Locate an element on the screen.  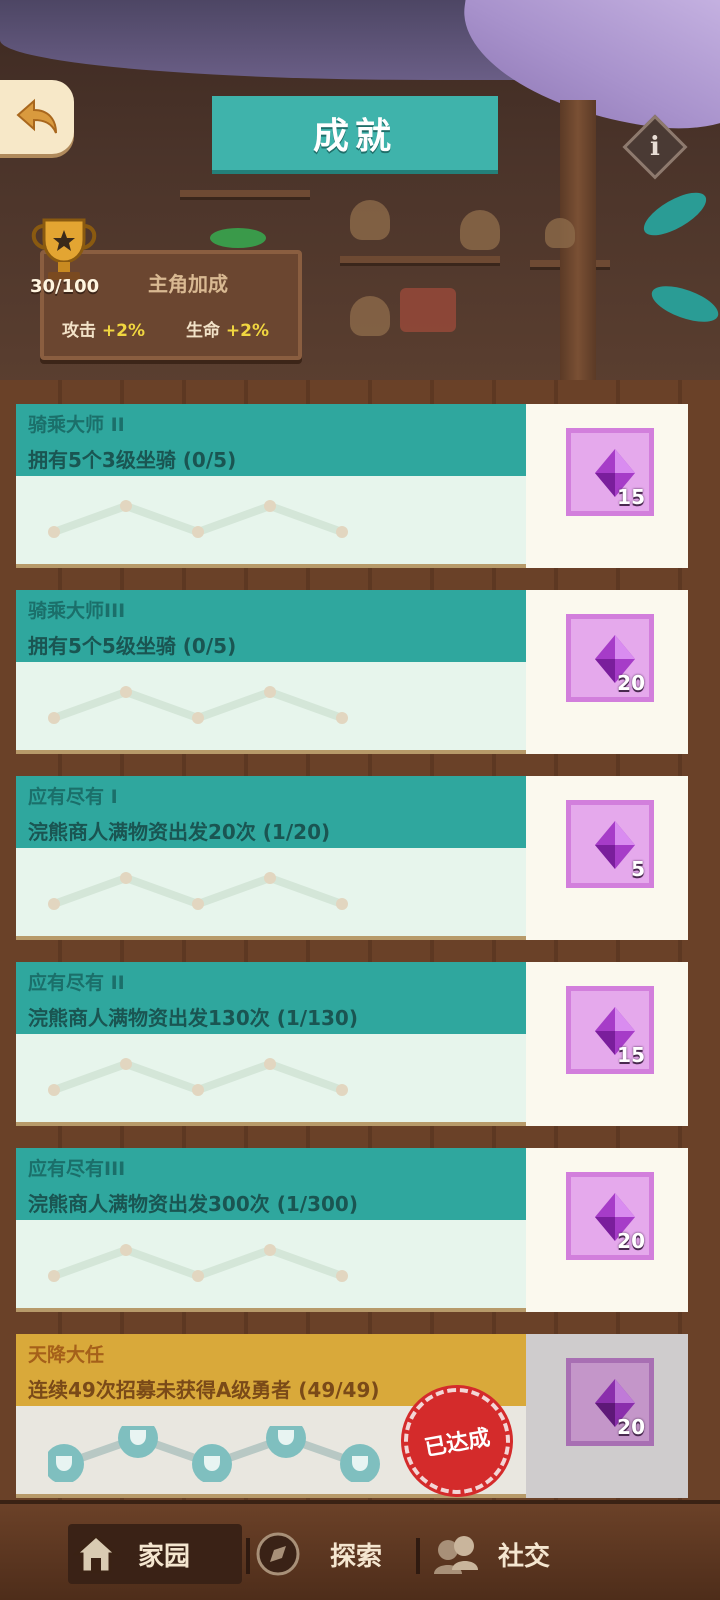
home-icon is located at coordinates (96, 1554).